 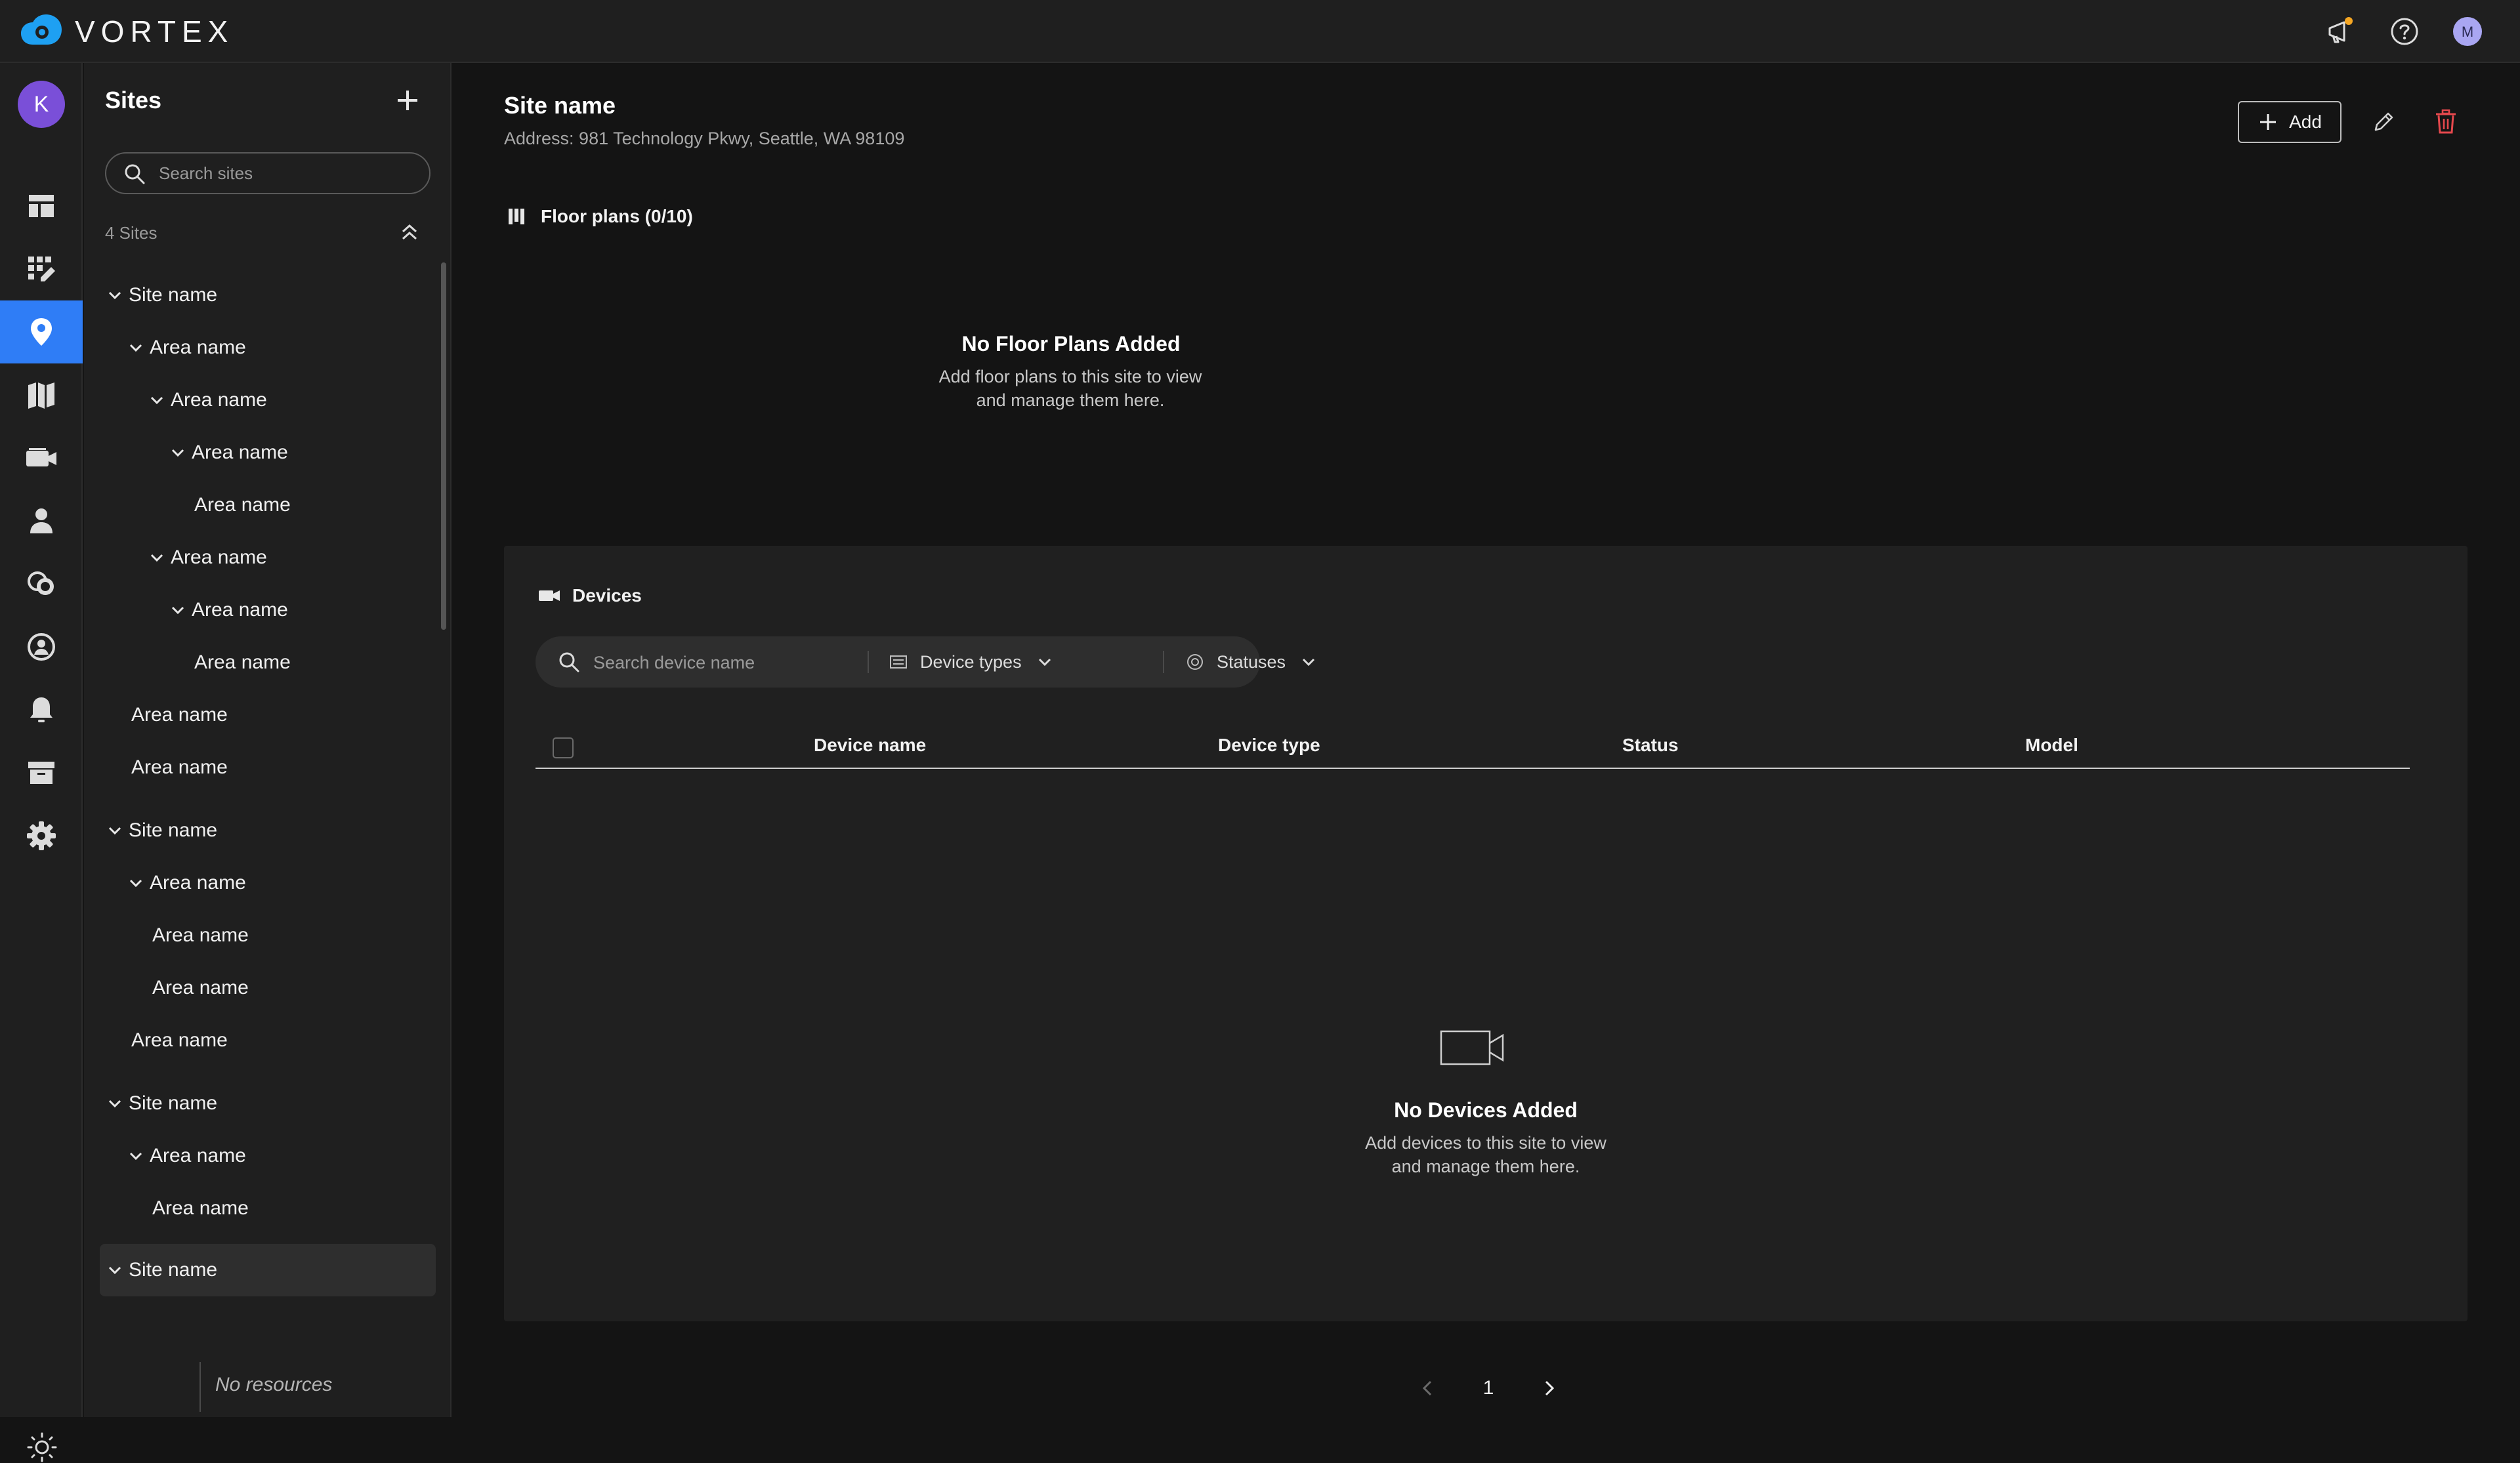 I want to click on map-icon, so click(x=41, y=395).